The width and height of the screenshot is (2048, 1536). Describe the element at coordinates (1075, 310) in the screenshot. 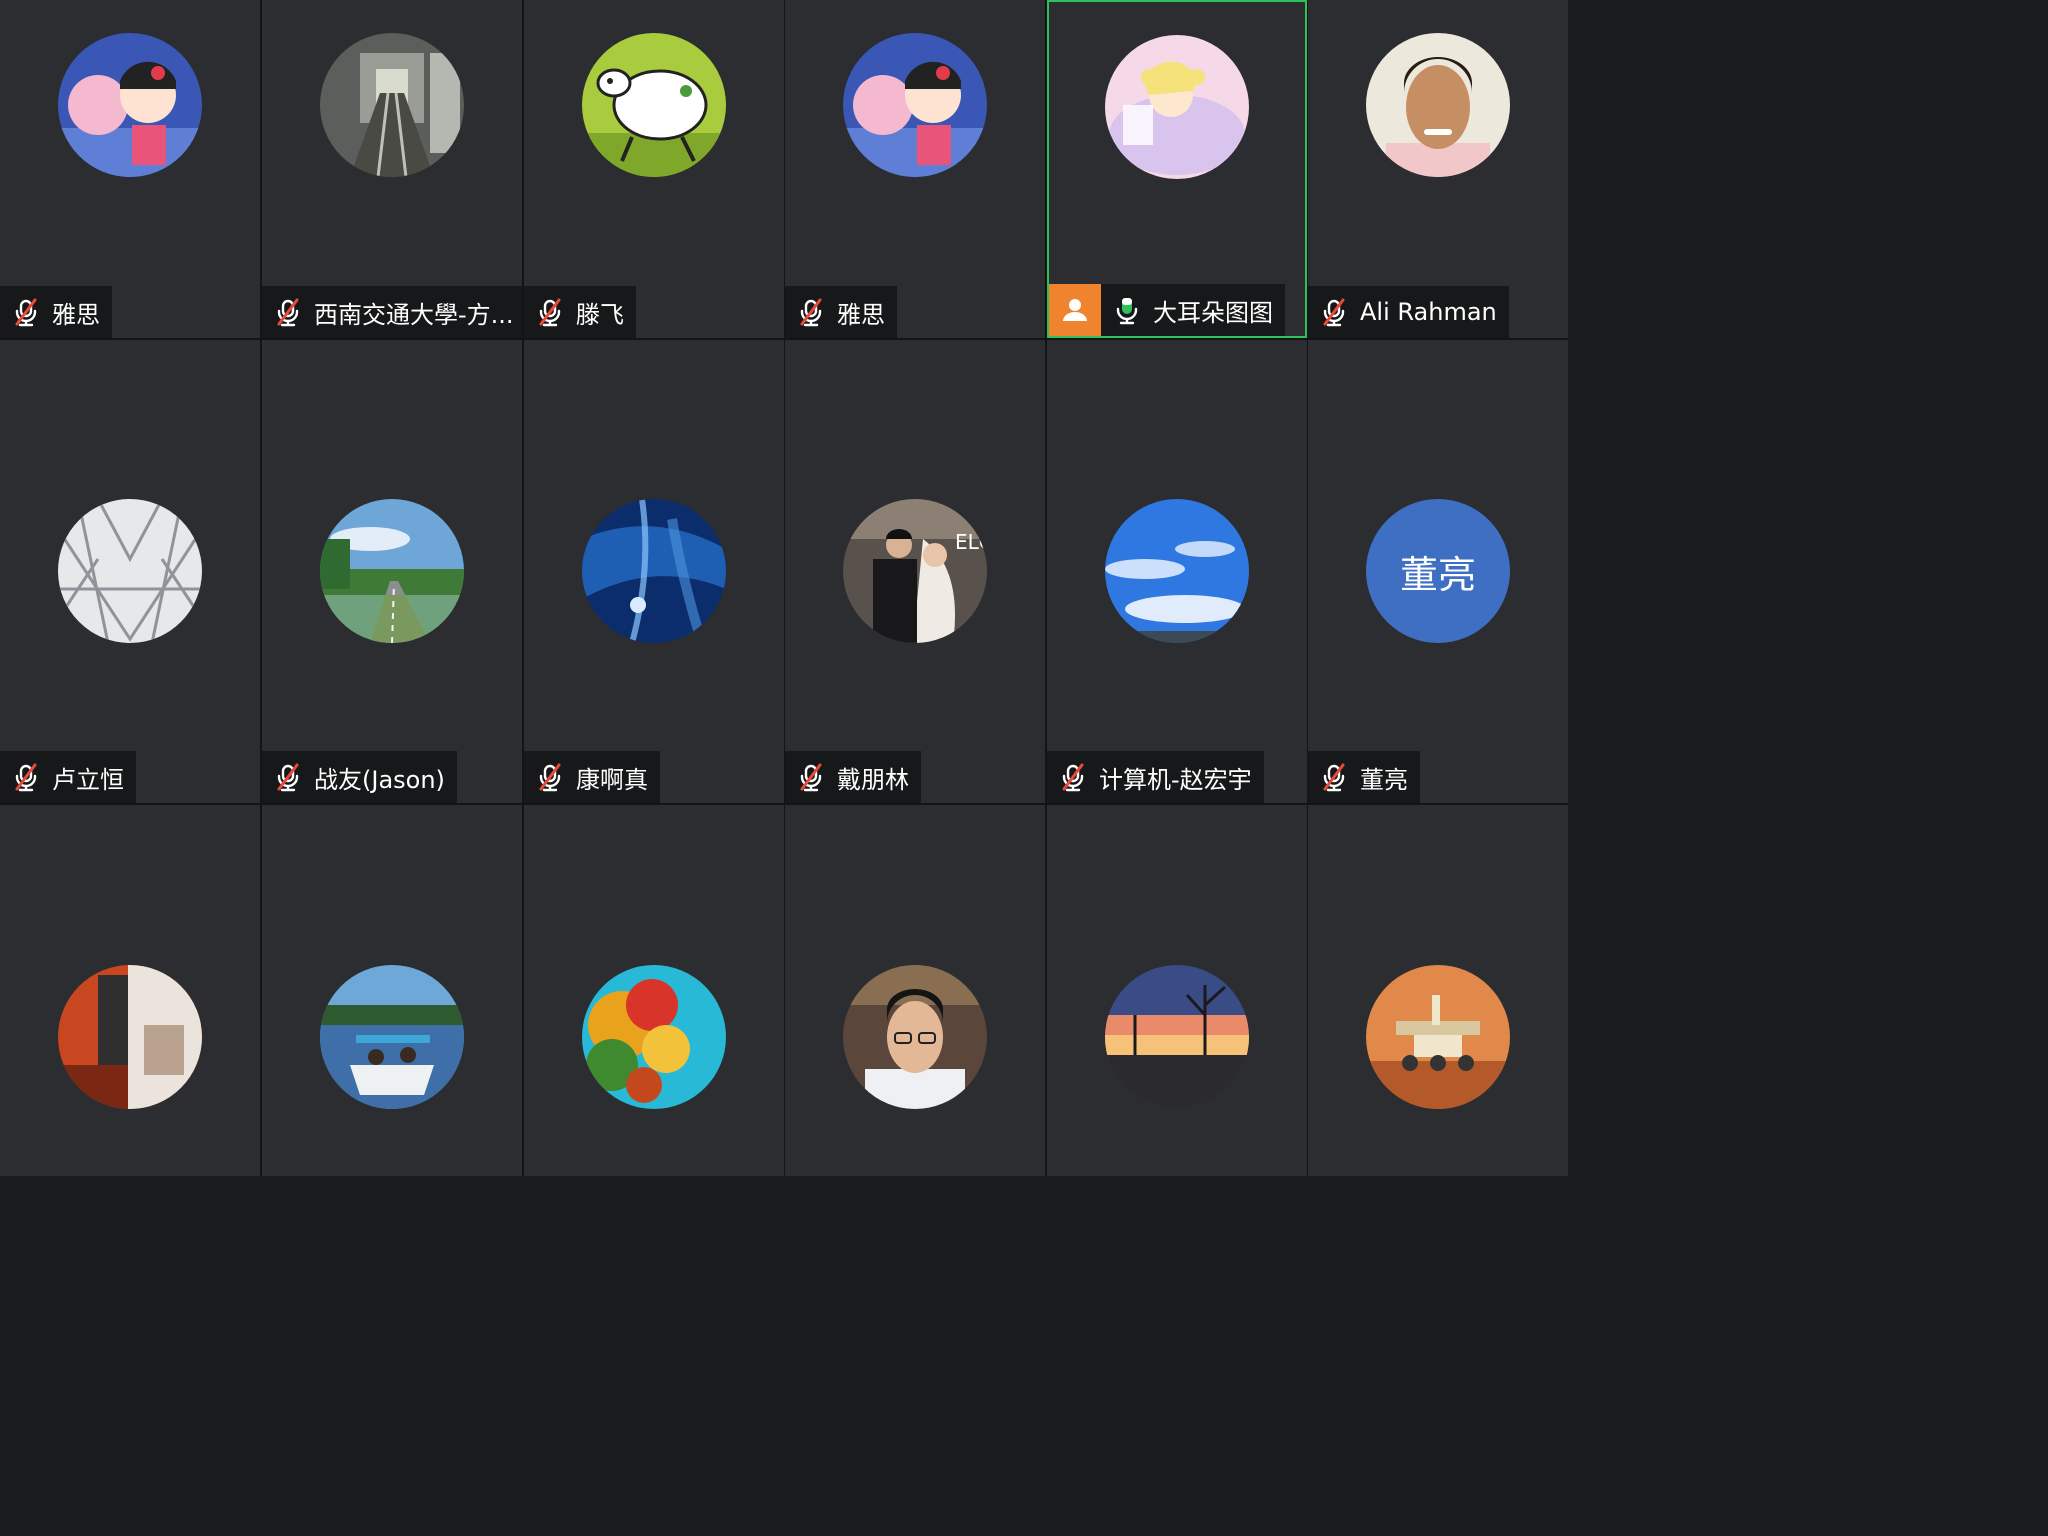

I see `host-icon` at that location.